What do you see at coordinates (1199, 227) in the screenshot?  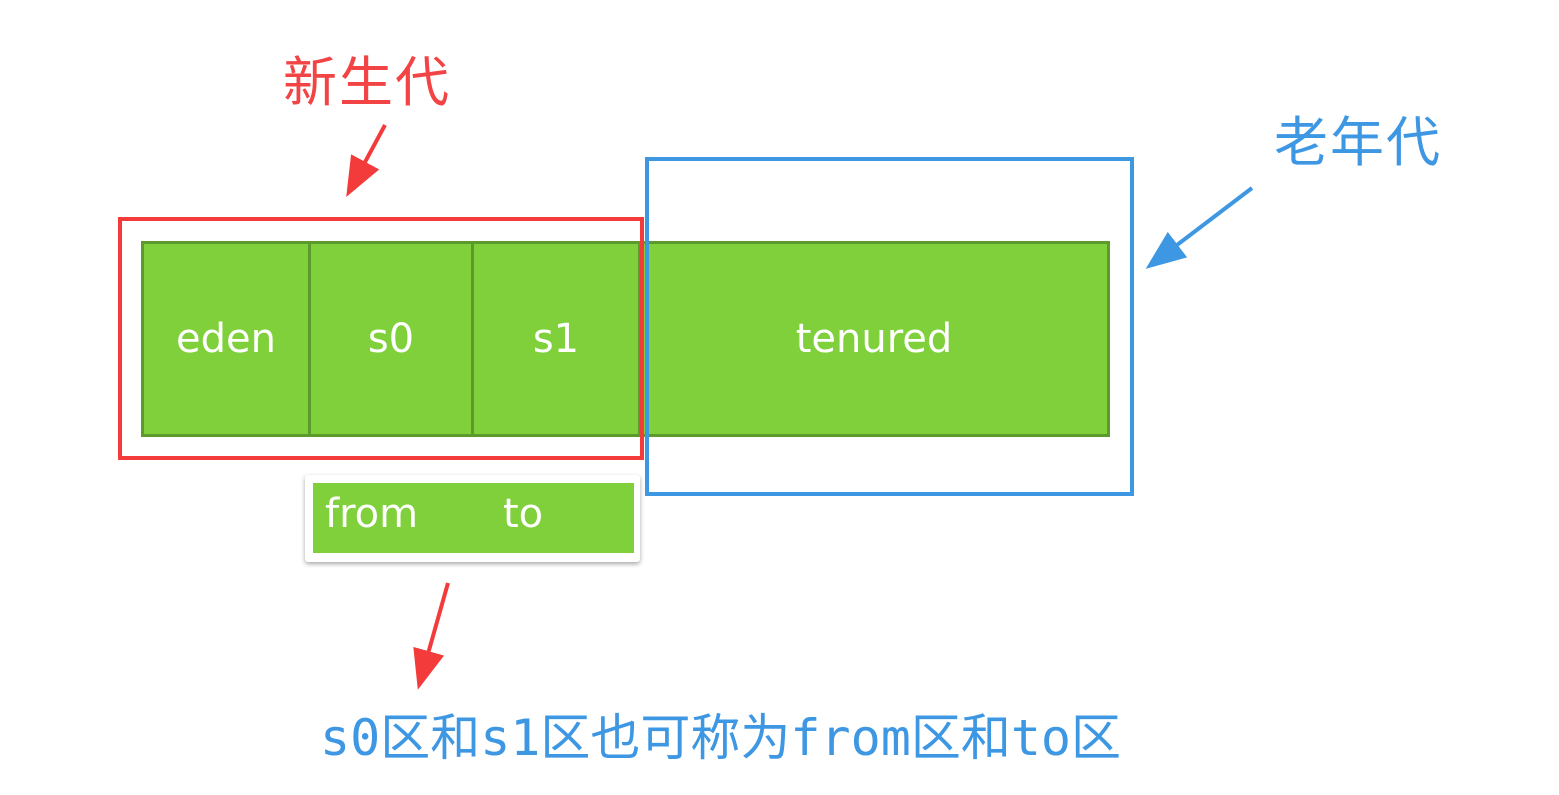 I see `old-arrow-icon` at bounding box center [1199, 227].